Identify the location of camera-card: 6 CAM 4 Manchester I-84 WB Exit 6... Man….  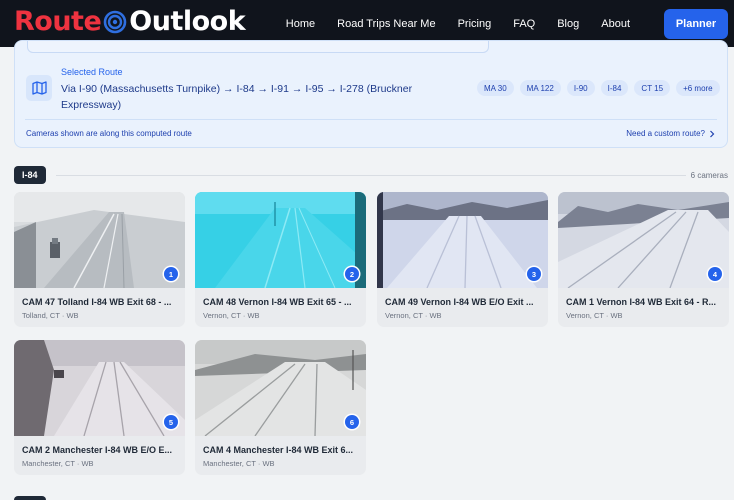
(280, 407).